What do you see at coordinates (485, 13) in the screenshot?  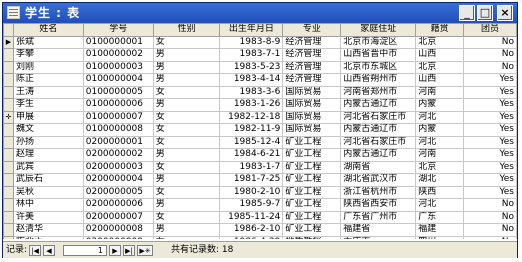 I see `maximize-button: □` at bounding box center [485, 13].